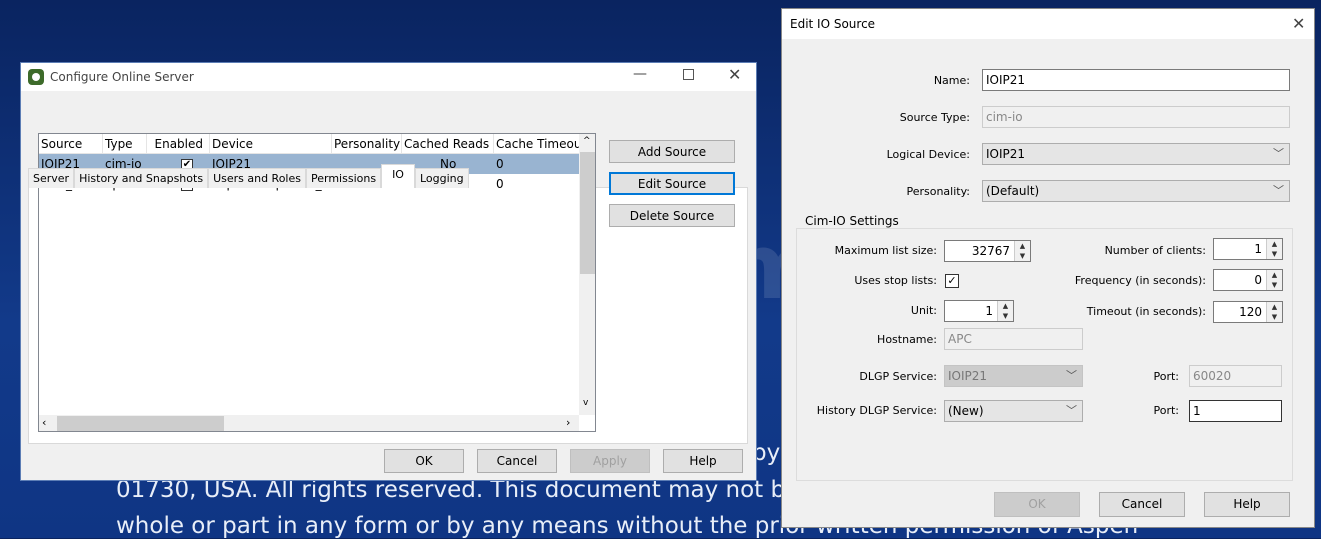 The width and height of the screenshot is (1321, 539). Describe the element at coordinates (1146, 311) in the screenshot. I see `timeout-label: Timeout (in seconds):` at that location.